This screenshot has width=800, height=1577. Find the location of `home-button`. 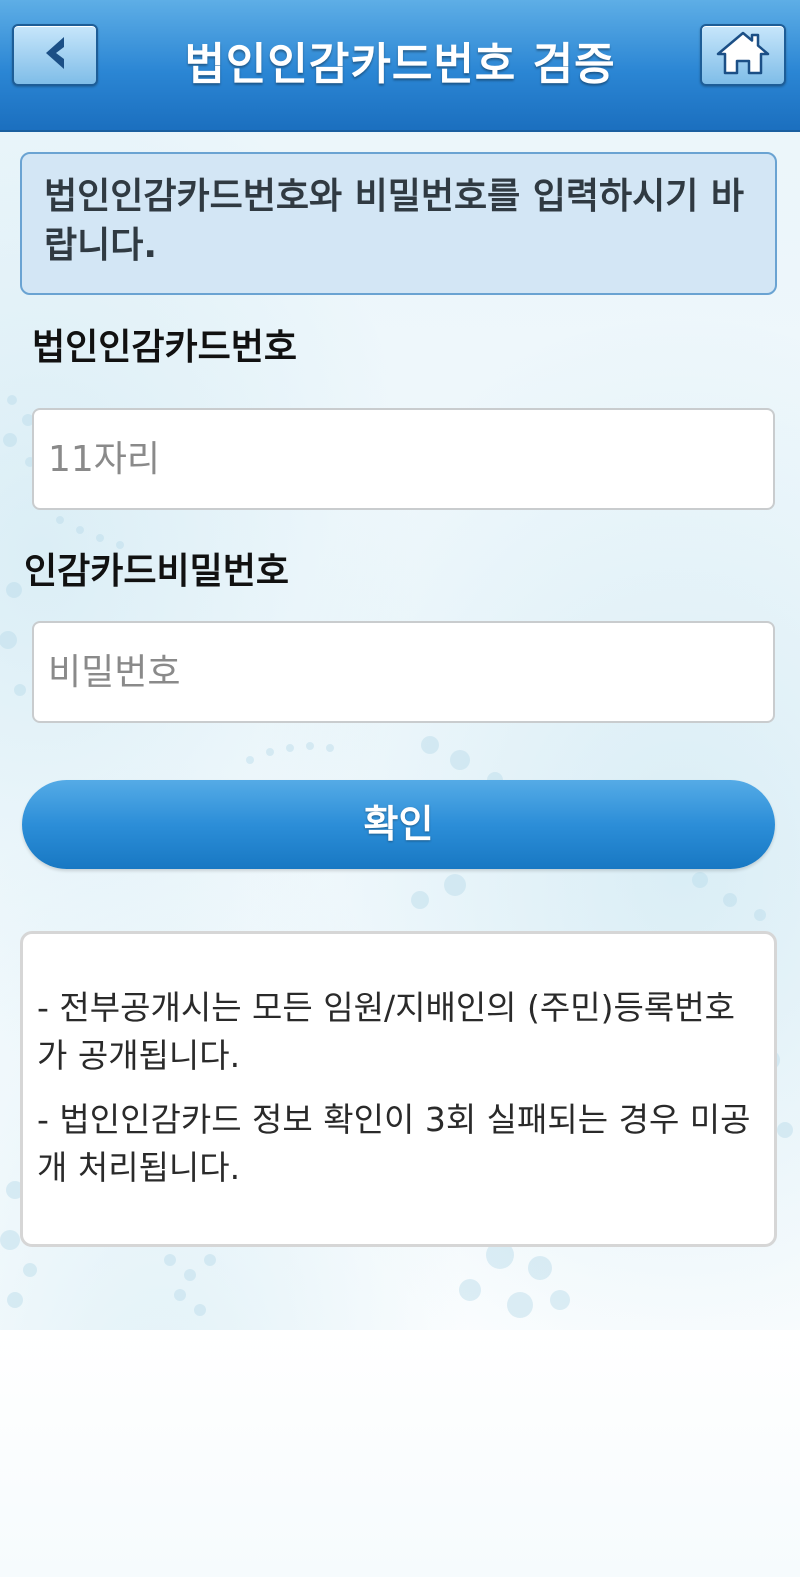

home-button is located at coordinates (743, 55).